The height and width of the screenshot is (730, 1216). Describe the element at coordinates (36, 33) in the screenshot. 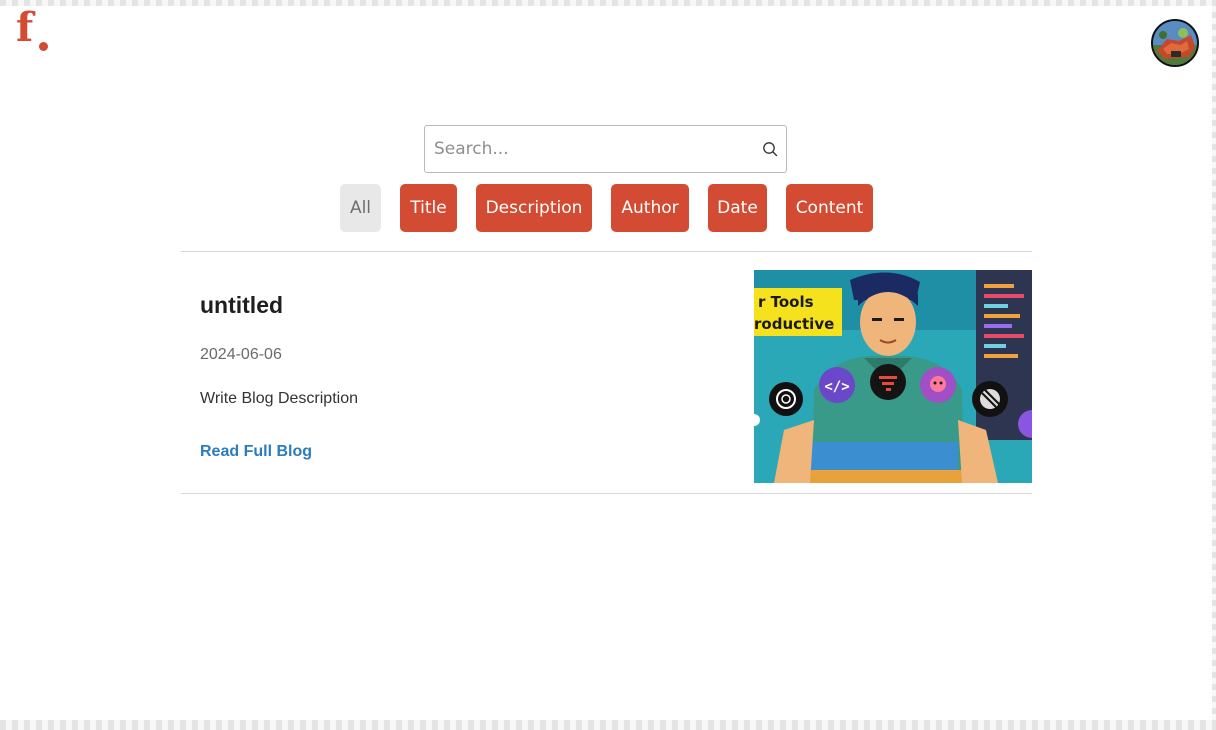

I see `site-logo: f` at that location.